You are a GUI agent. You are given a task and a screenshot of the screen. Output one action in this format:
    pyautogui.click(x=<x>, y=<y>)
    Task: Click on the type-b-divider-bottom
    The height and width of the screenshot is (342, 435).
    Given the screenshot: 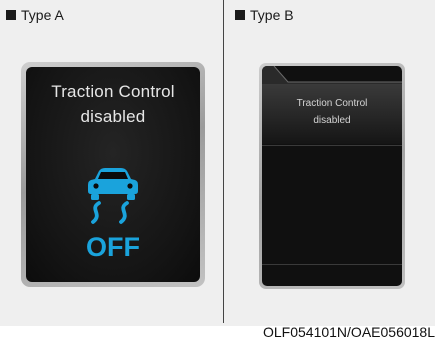 What is the action you would take?
    pyautogui.click(x=332, y=264)
    